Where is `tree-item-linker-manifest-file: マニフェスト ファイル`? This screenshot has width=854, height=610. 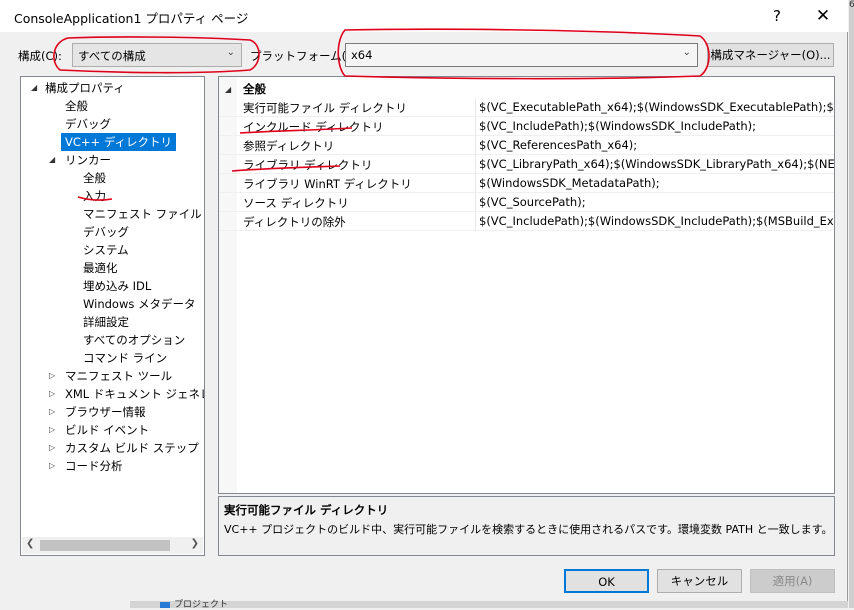
tree-item-linker-manifest-file: マニフェスト ファイル is located at coordinates (142, 214).